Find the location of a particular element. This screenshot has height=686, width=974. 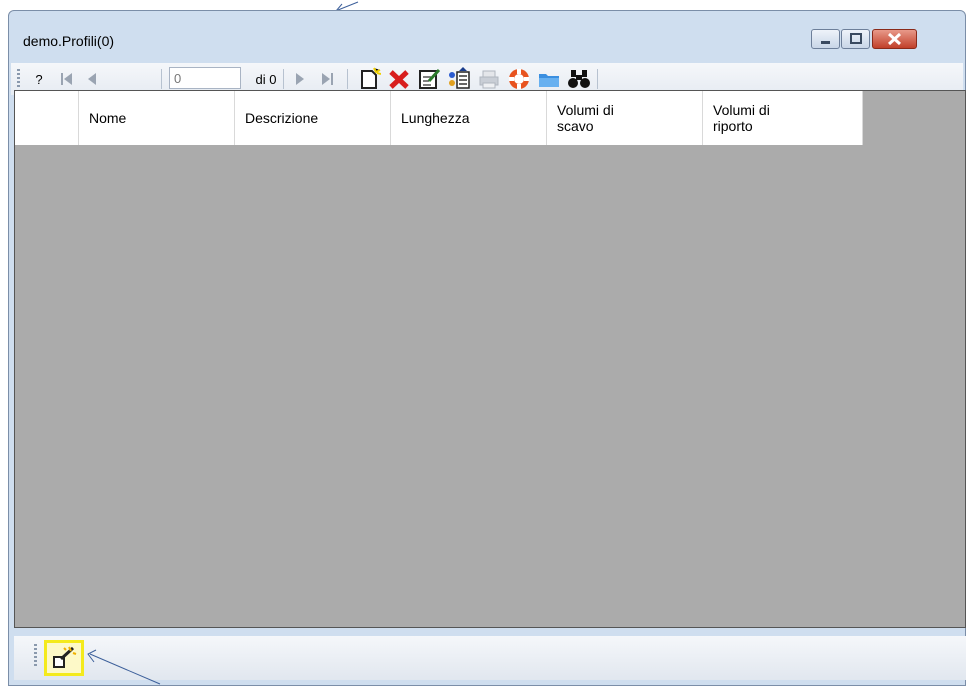

column-header-descrizione: Descrizione is located at coordinates (313, 118).